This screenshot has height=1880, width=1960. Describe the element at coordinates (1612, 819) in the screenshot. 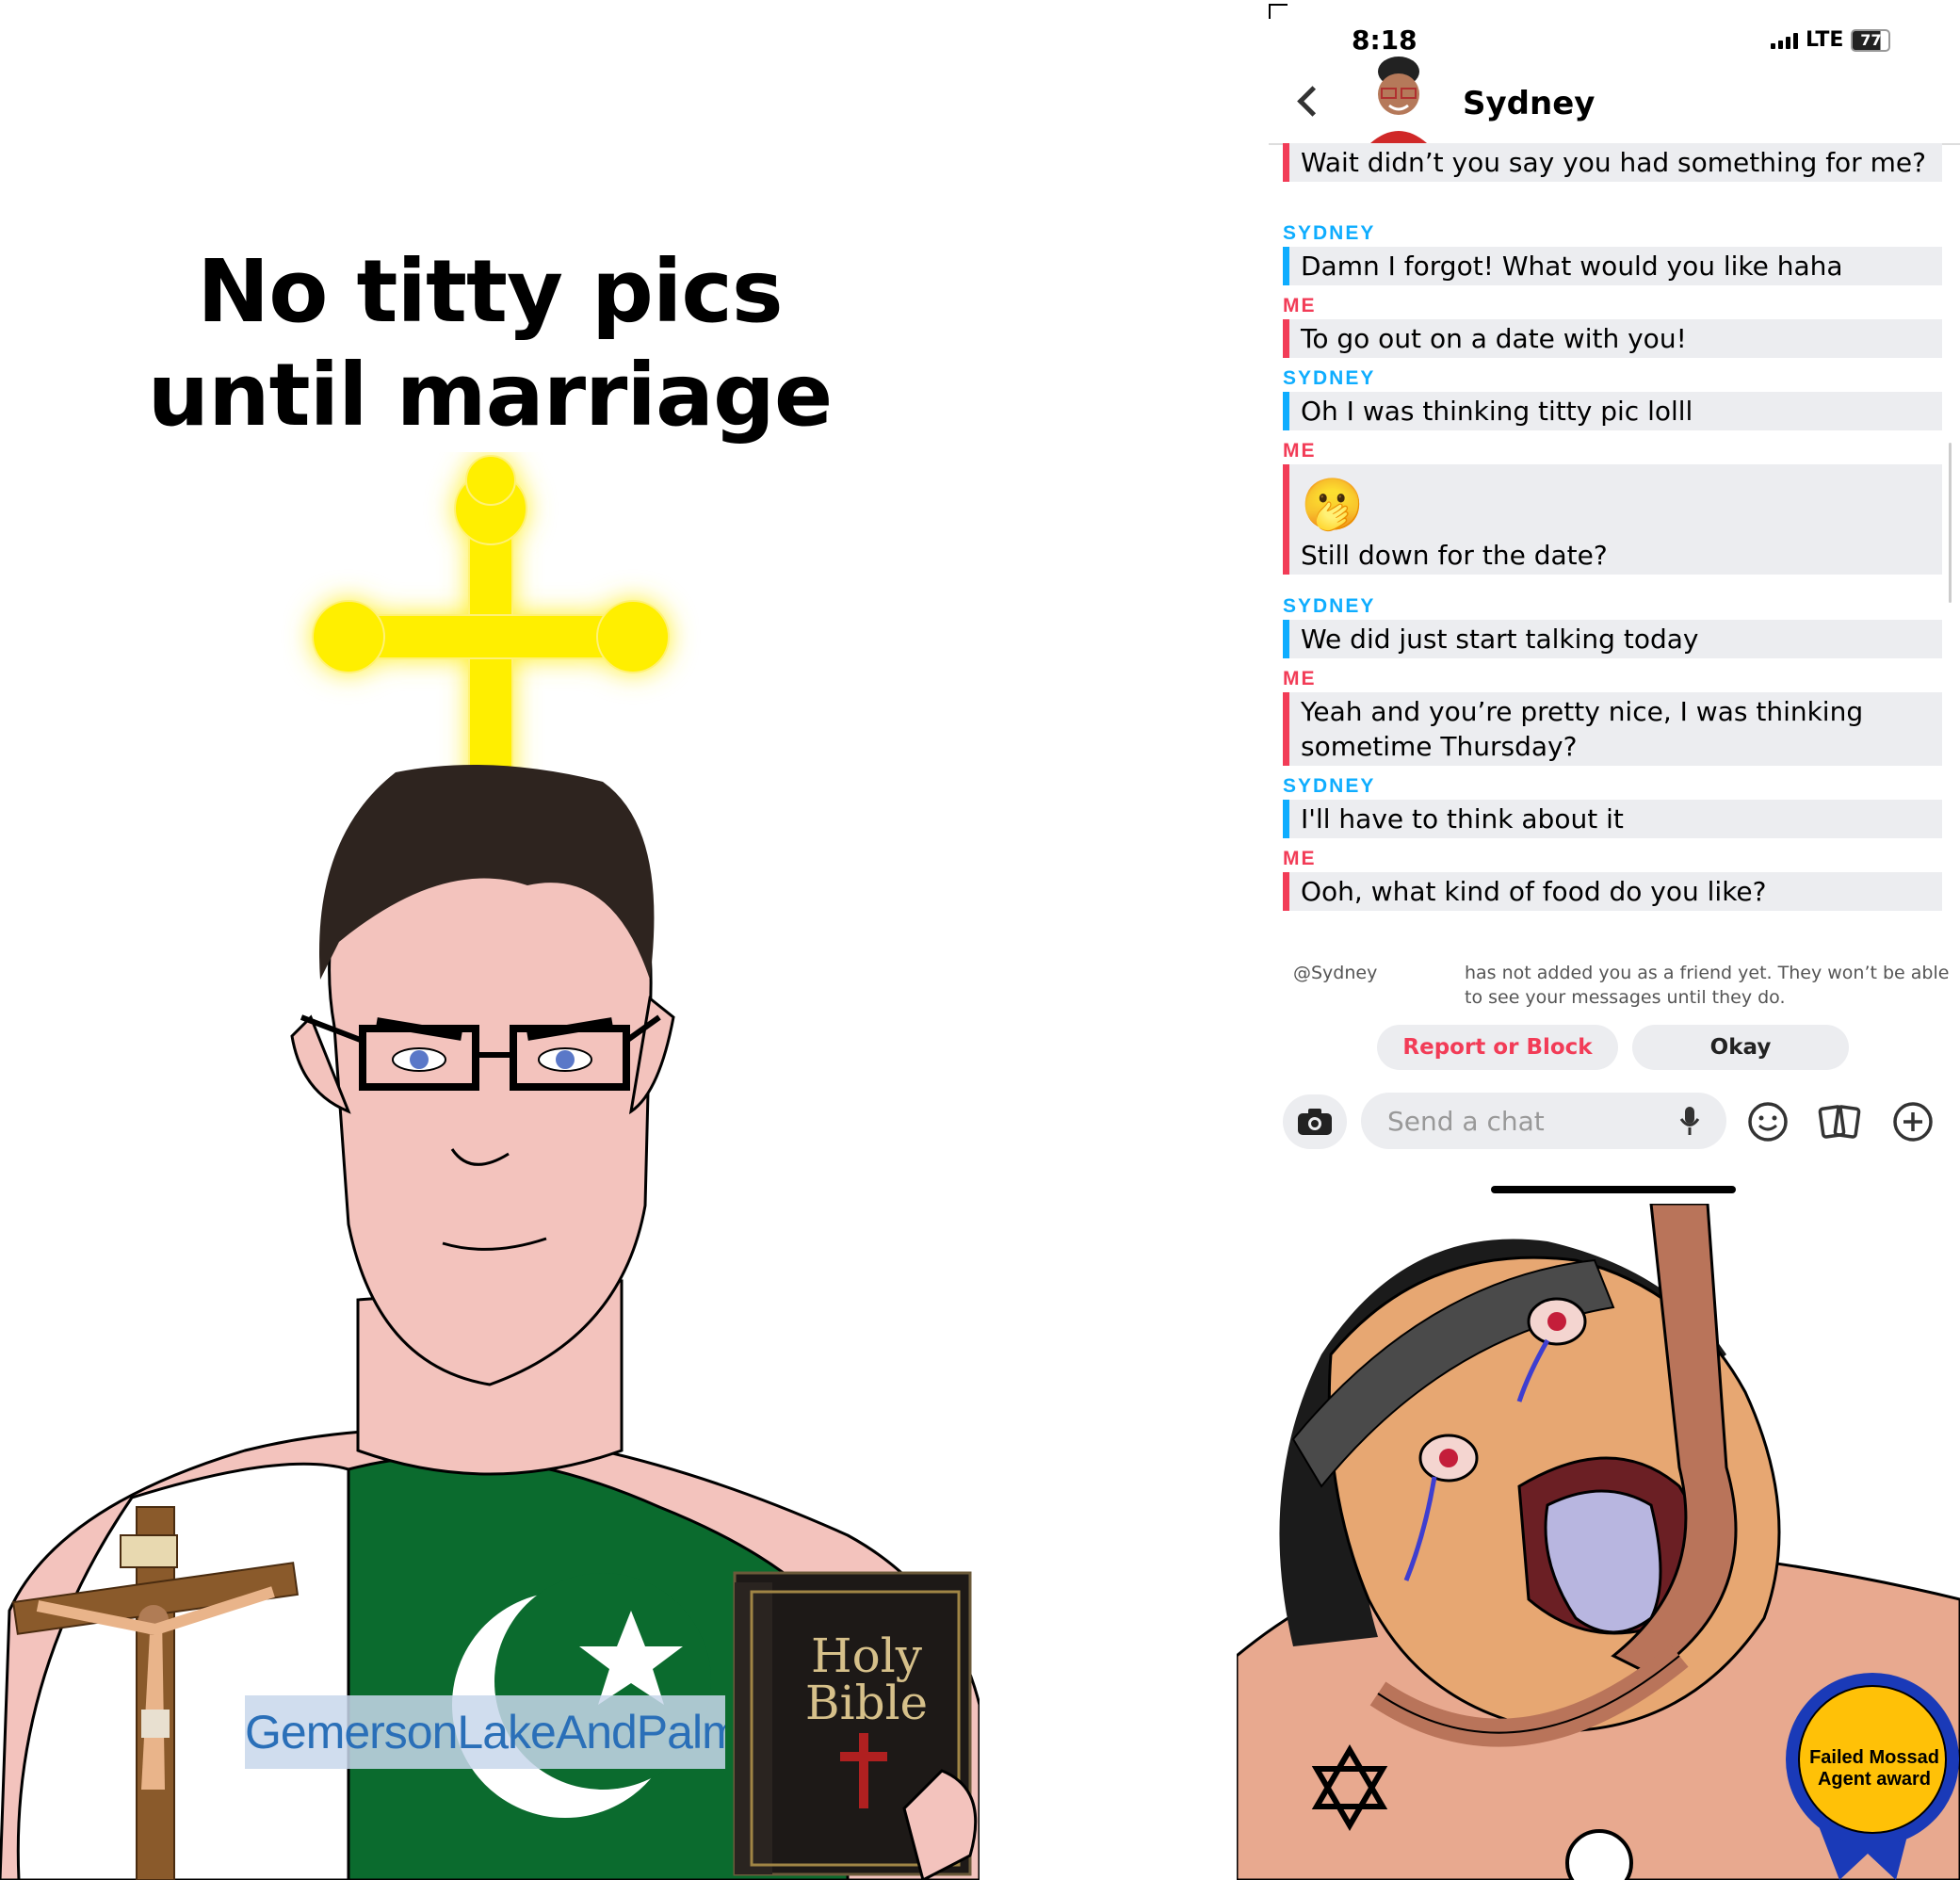

I see `message-bubble: I'll have to think about it` at that location.